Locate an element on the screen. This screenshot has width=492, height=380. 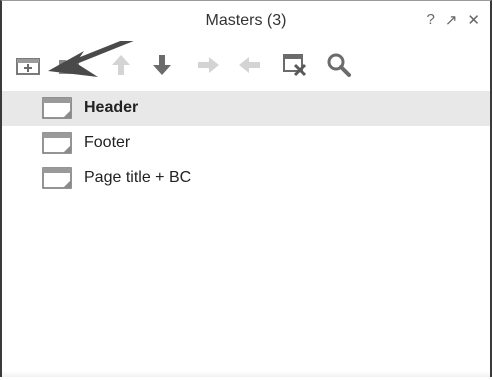
add-folder-button is located at coordinates (69, 65).